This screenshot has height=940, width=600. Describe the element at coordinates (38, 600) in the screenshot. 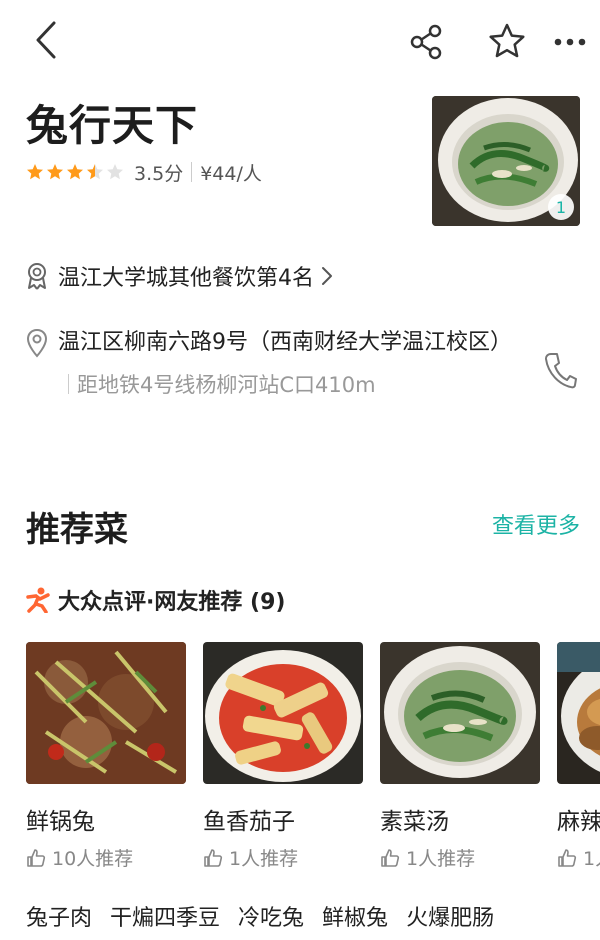

I see `dianping-logo-icon` at that location.